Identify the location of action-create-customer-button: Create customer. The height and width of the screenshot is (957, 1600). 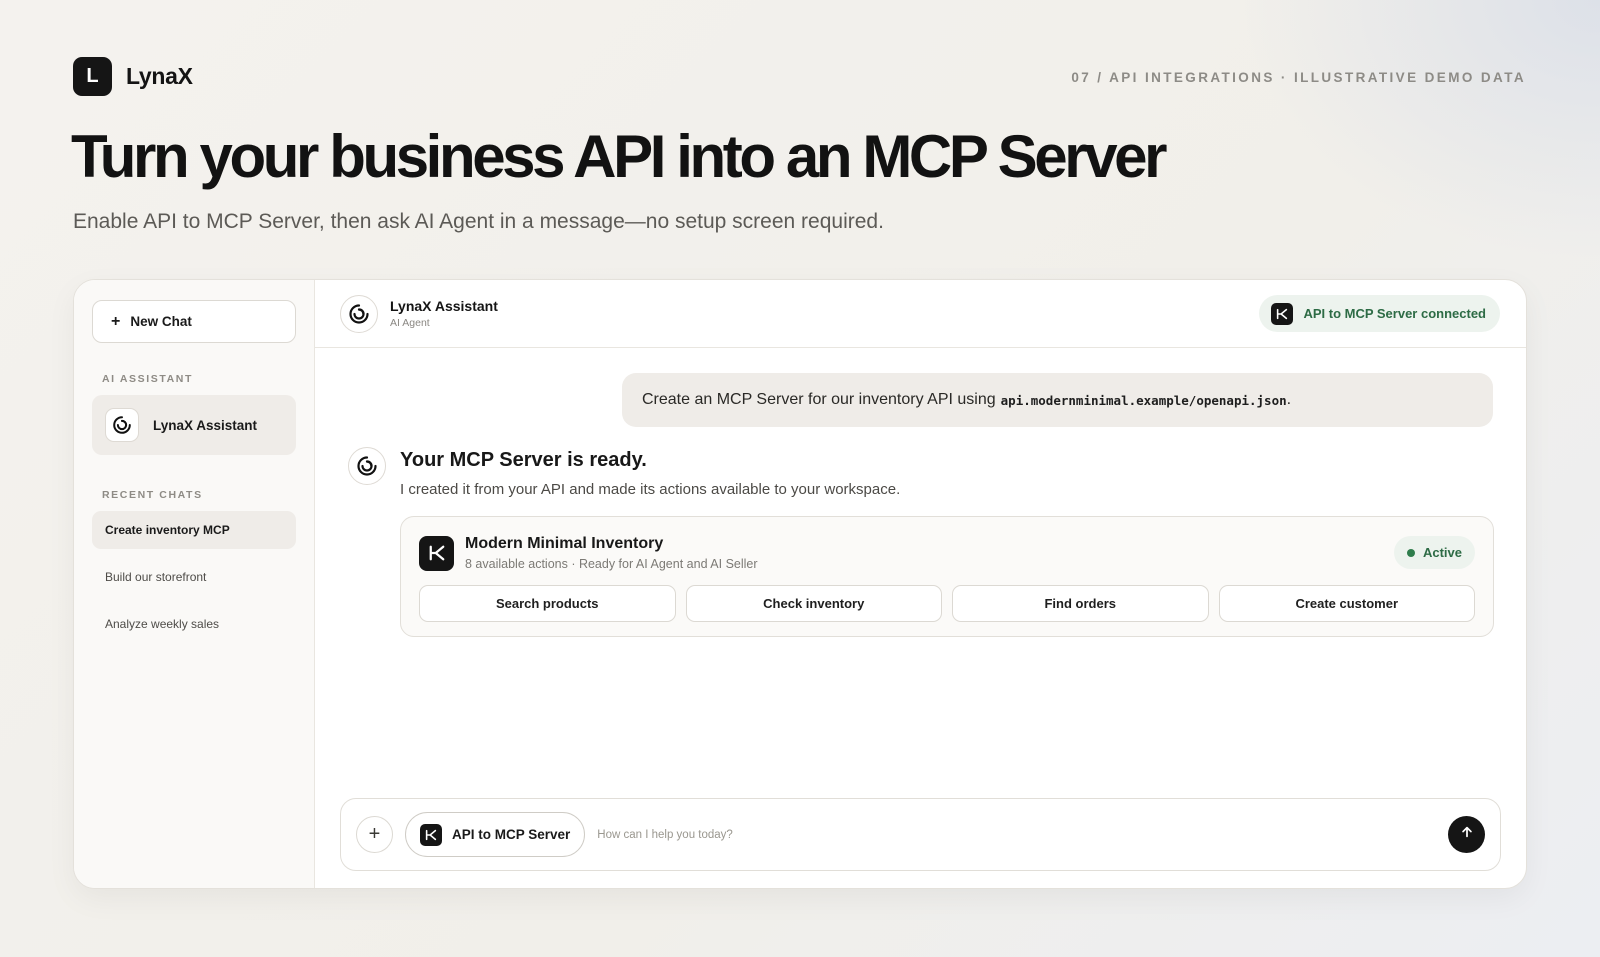
(1346, 603).